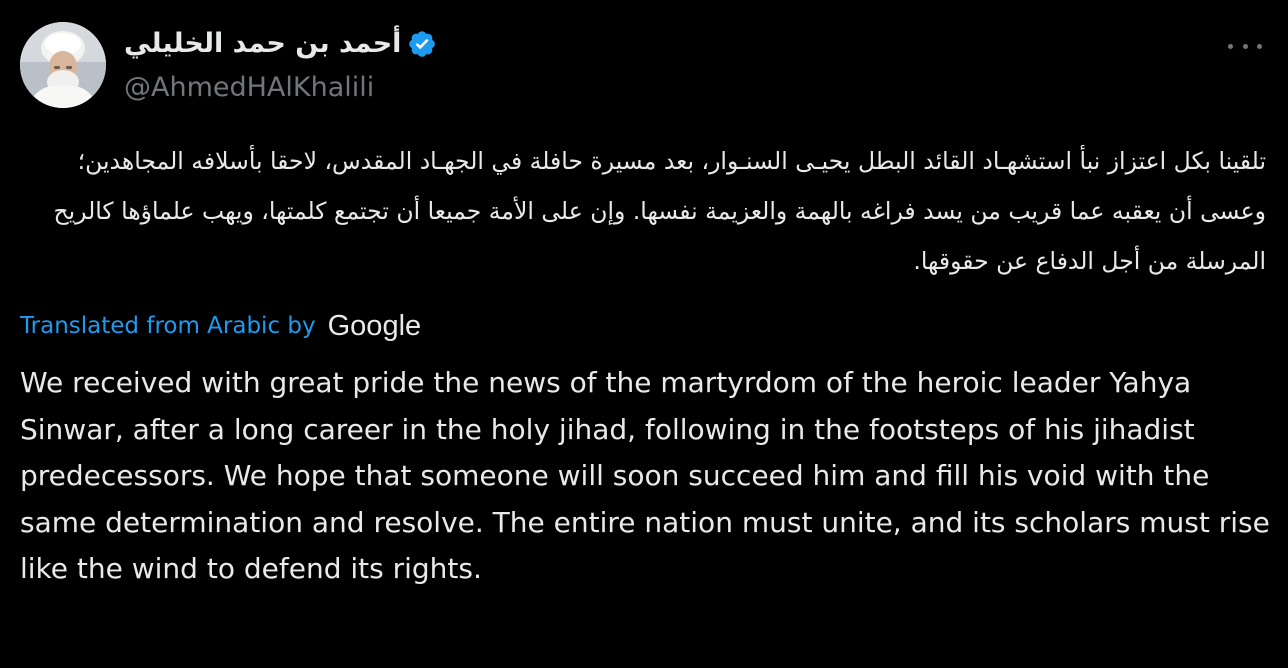 This screenshot has width=1288, height=668. I want to click on profile-photo-avatar-icon, so click(63, 65).